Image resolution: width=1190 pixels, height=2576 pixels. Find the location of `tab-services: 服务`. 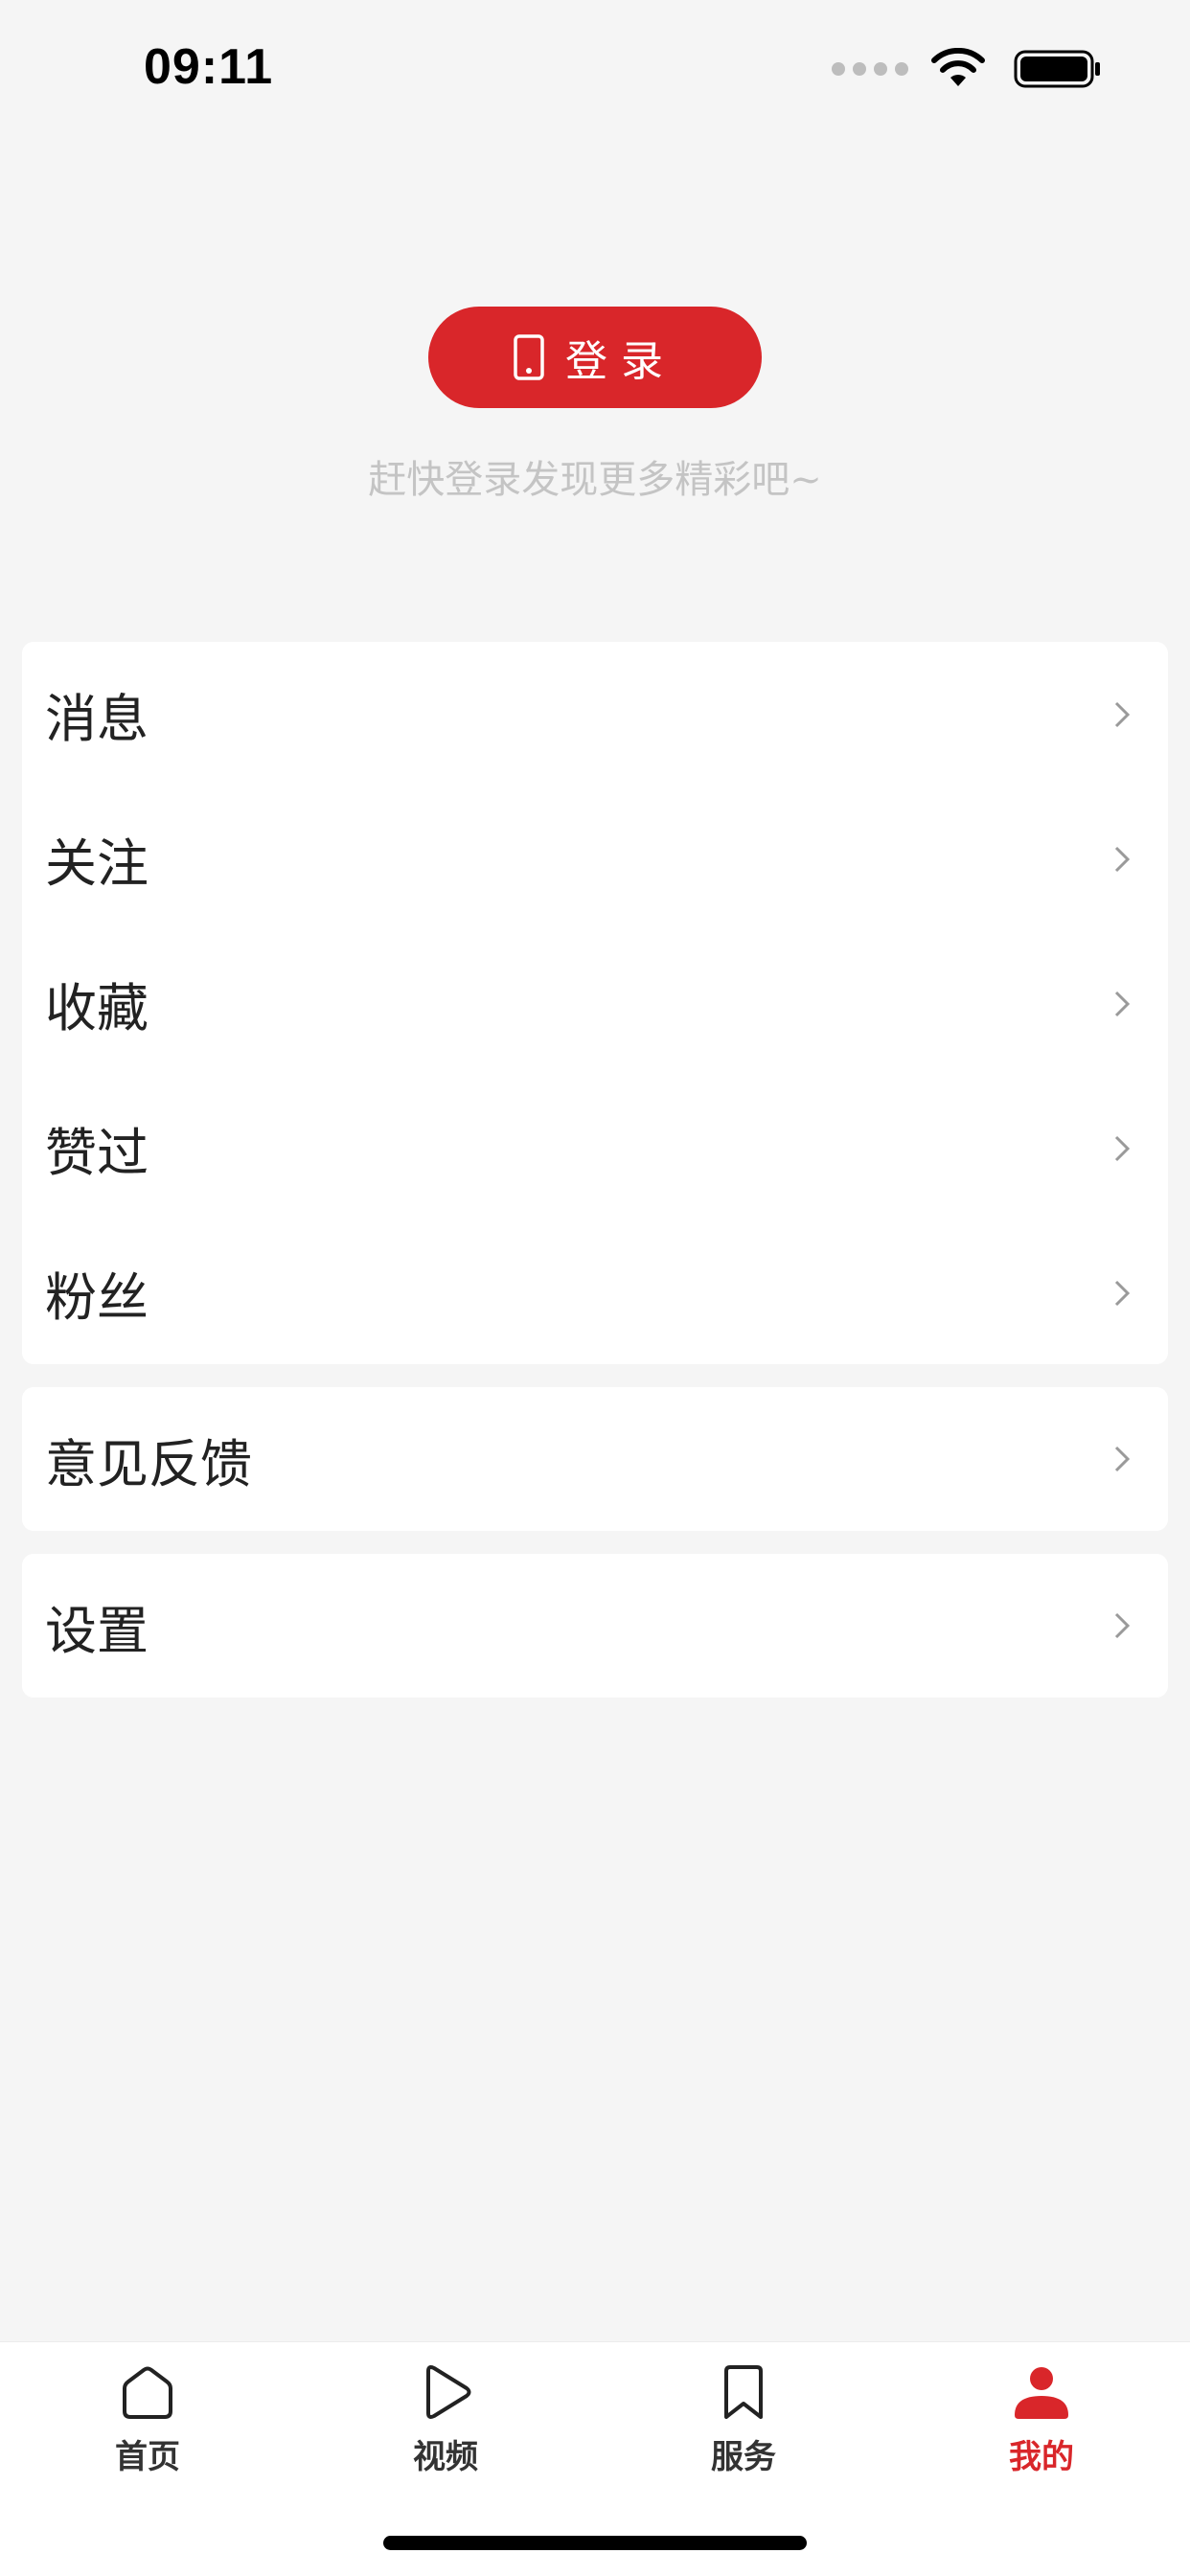

tab-services: 服务 is located at coordinates (744, 2419).